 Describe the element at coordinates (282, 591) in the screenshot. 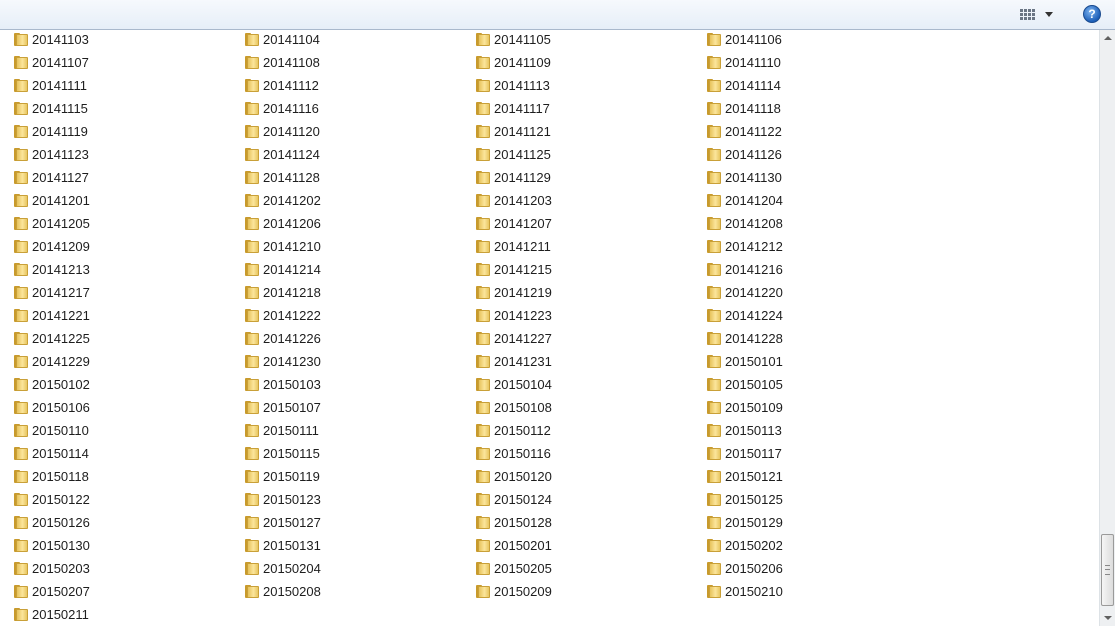

I see `folder-item: 20150208` at that location.